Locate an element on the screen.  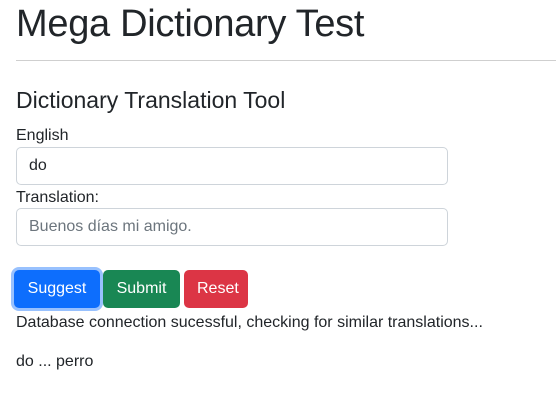
translation-result: do ... perro is located at coordinates (55, 361).